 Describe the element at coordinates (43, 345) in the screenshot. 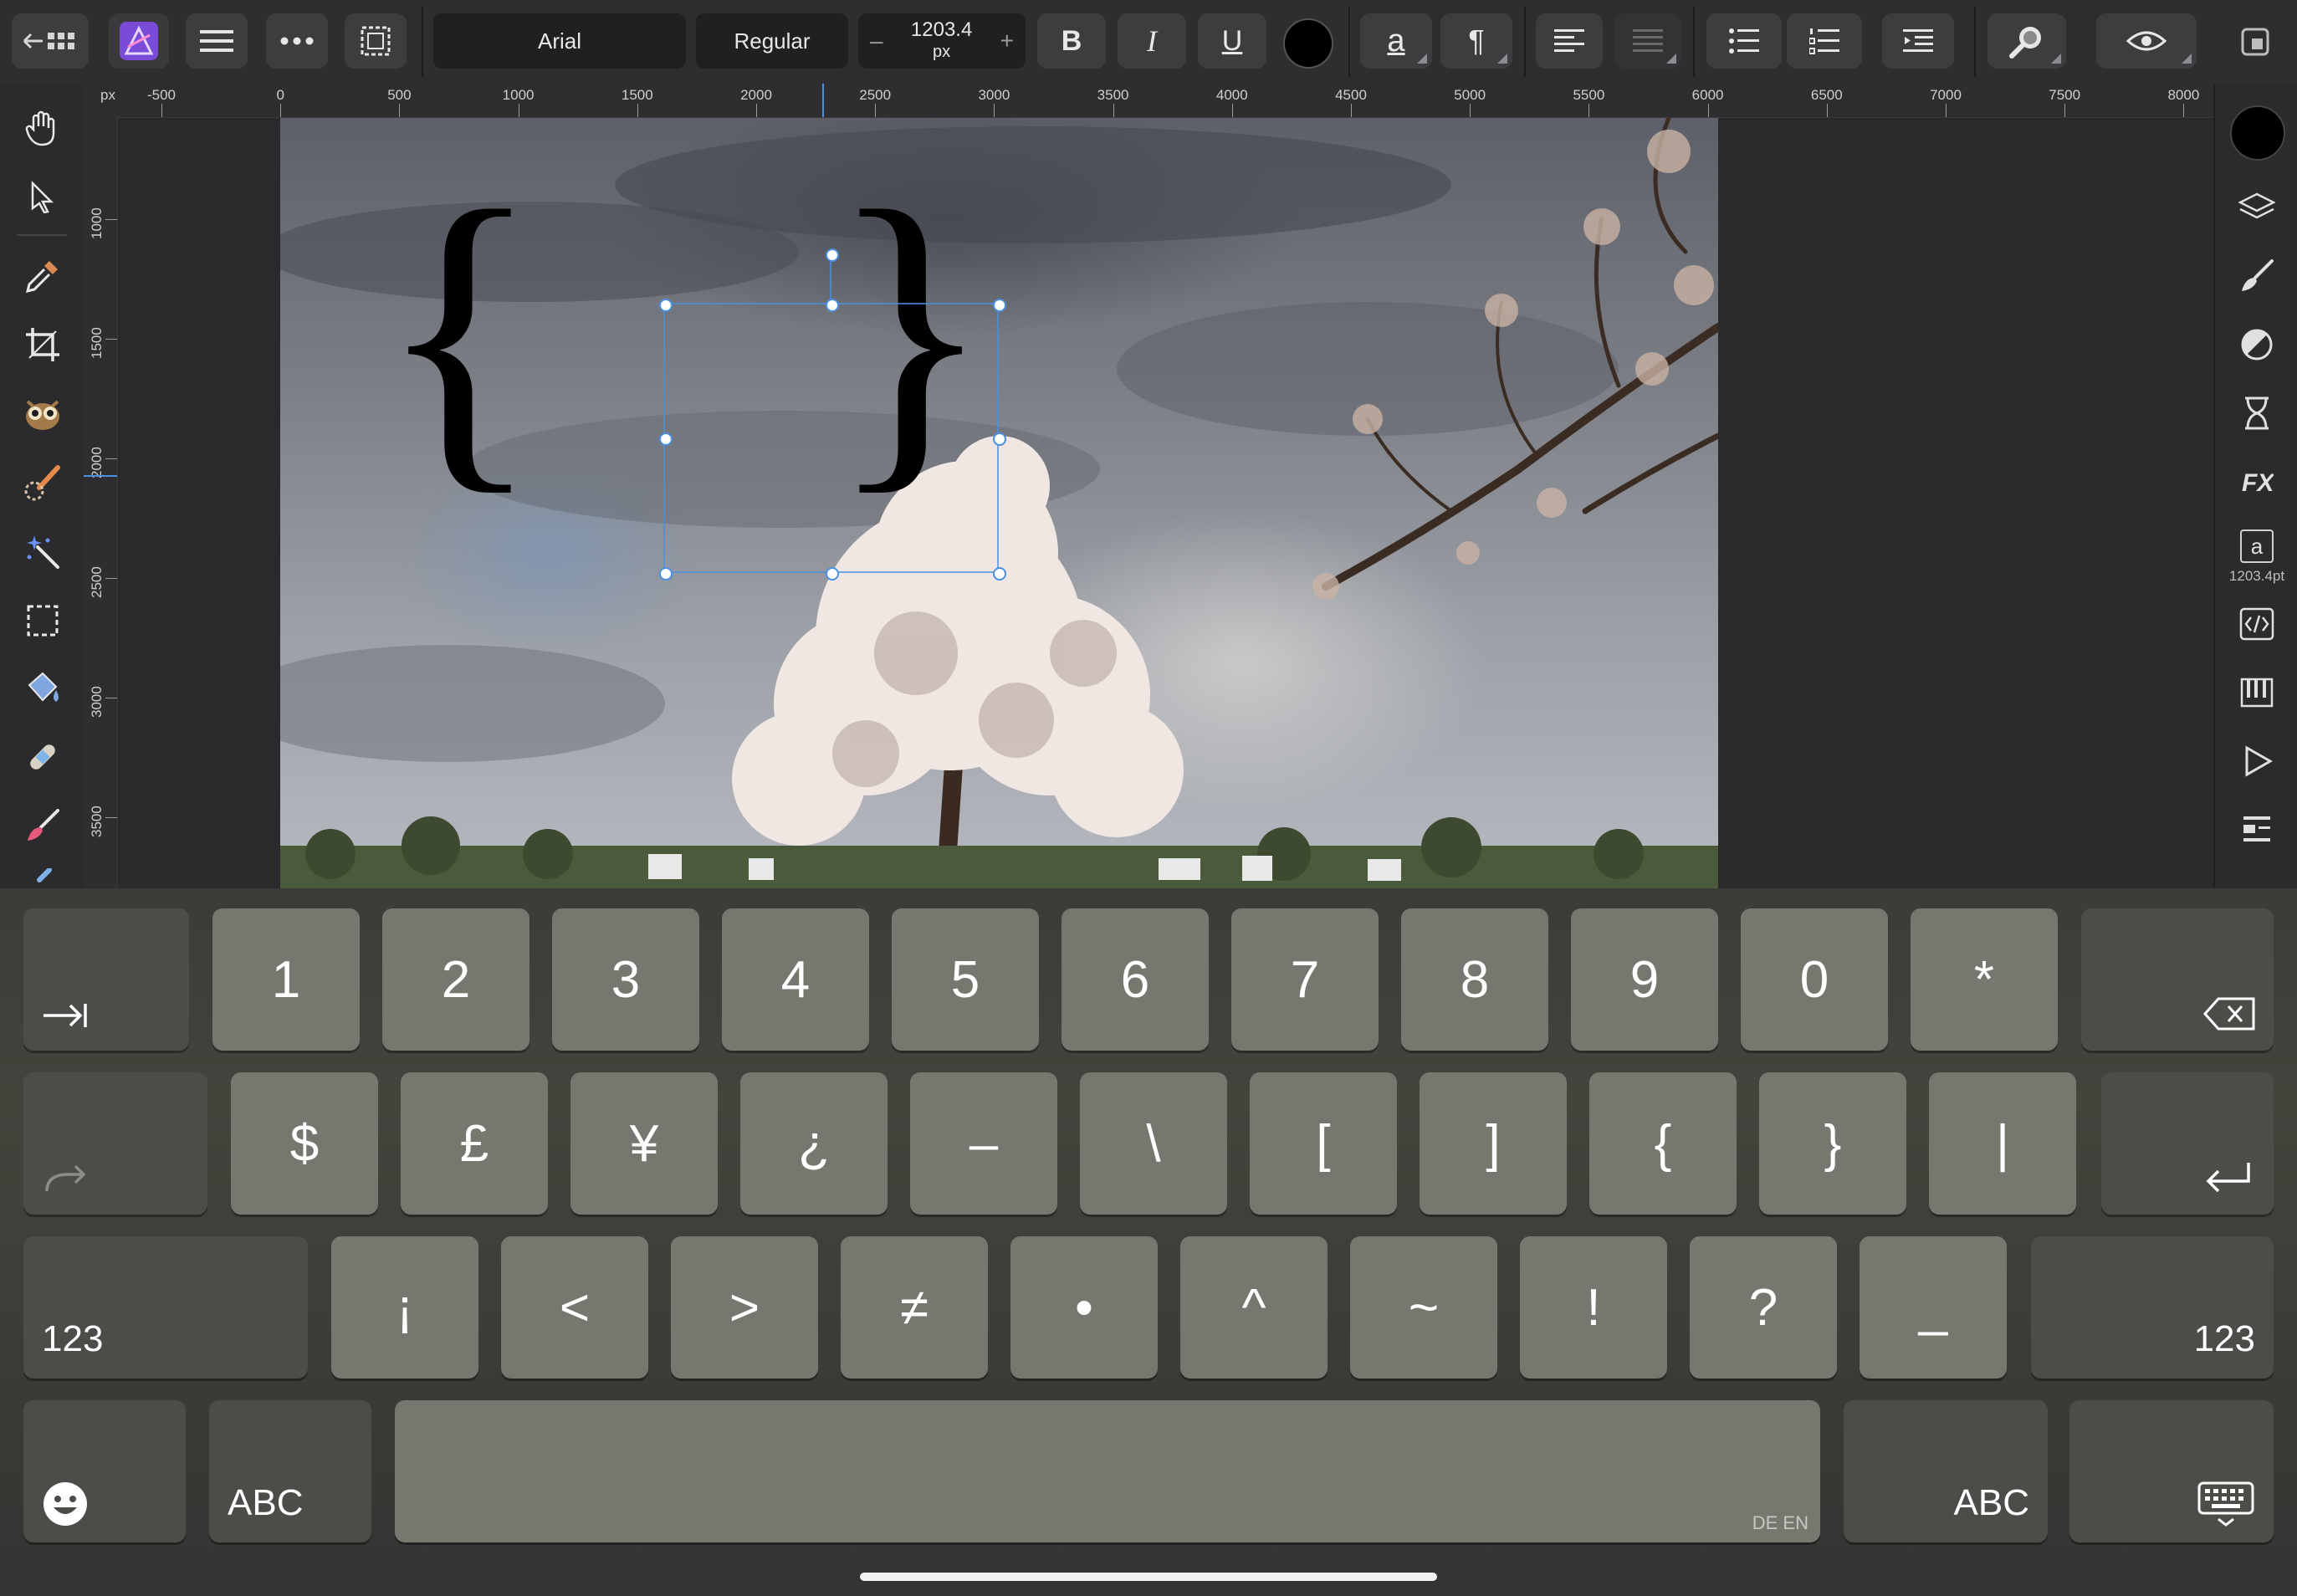

I see `crop-tool` at that location.